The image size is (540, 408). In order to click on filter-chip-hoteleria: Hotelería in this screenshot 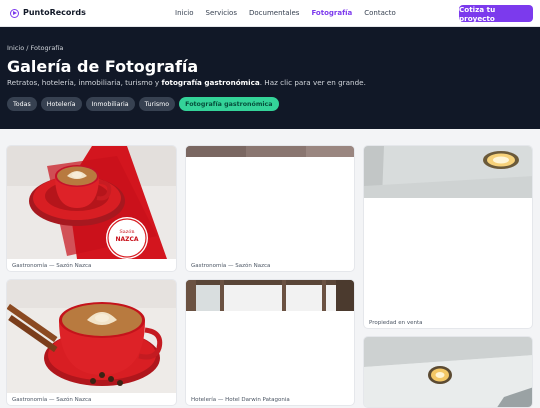, I will do `click(61, 104)`.